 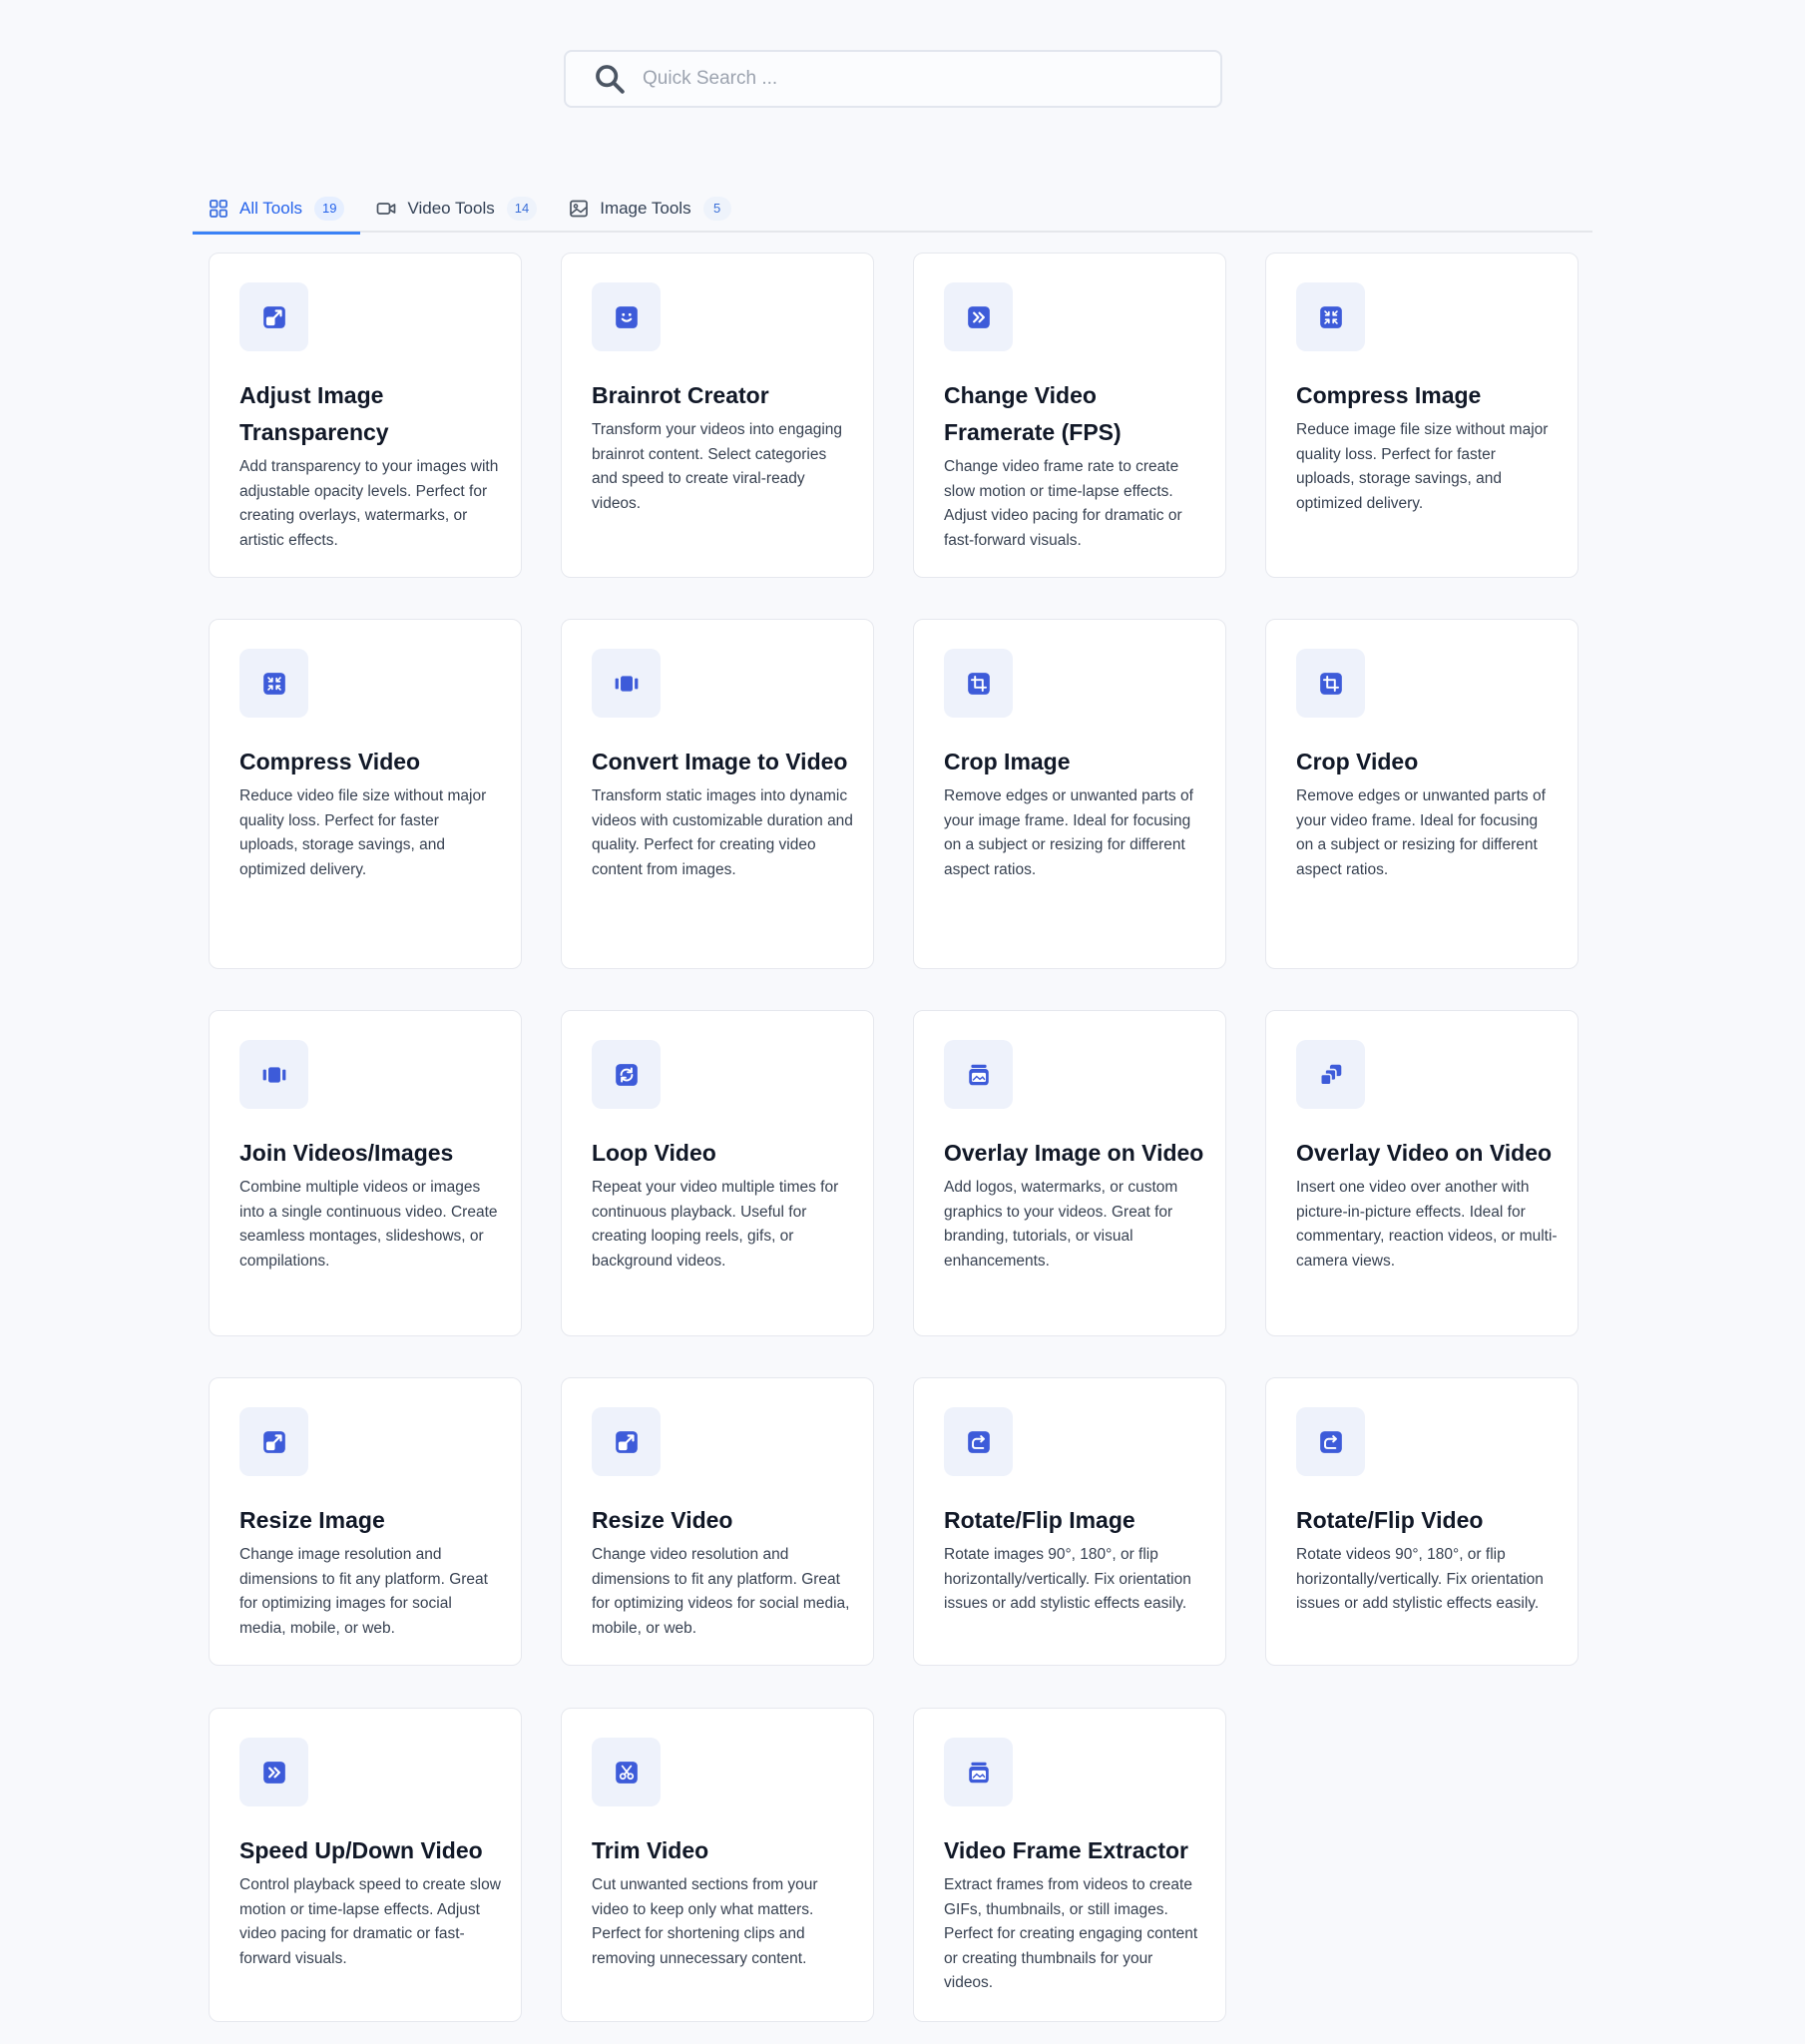 I want to click on search-icon, so click(x=610, y=79).